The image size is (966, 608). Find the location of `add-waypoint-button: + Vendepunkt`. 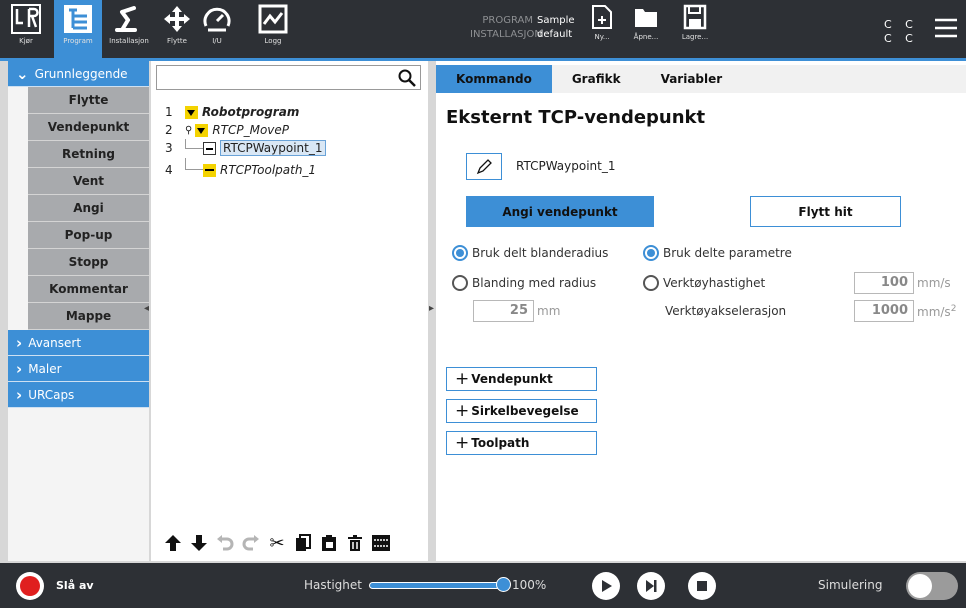

add-waypoint-button: + Vendepunkt is located at coordinates (521, 379).